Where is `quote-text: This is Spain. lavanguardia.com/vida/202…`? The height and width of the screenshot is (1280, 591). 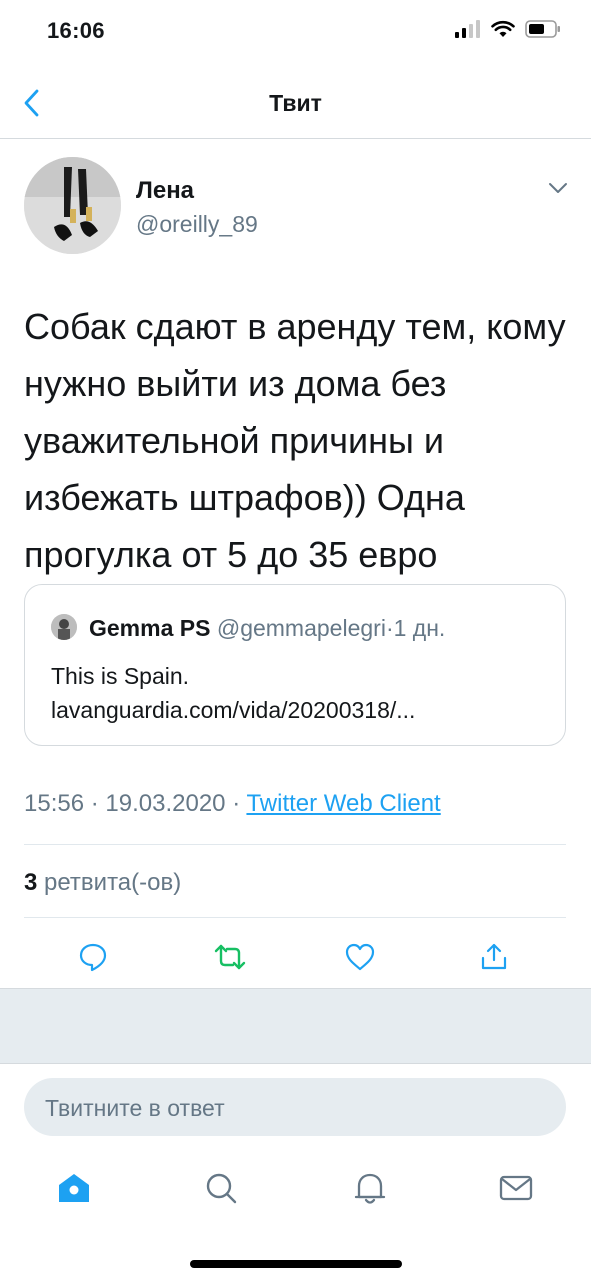
quote-text: This is Spain. lavanguardia.com/vida/202… is located at coordinates (233, 693).